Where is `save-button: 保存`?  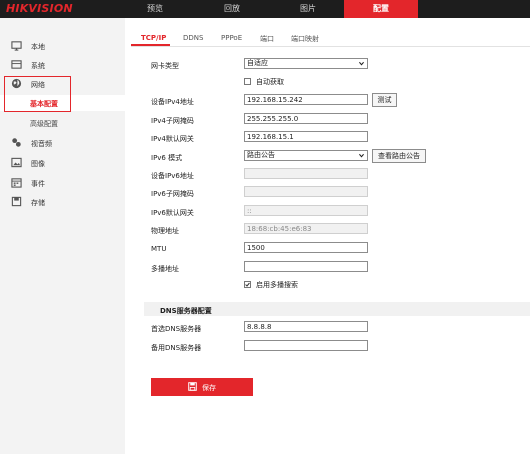 save-button: 保存 is located at coordinates (202, 387).